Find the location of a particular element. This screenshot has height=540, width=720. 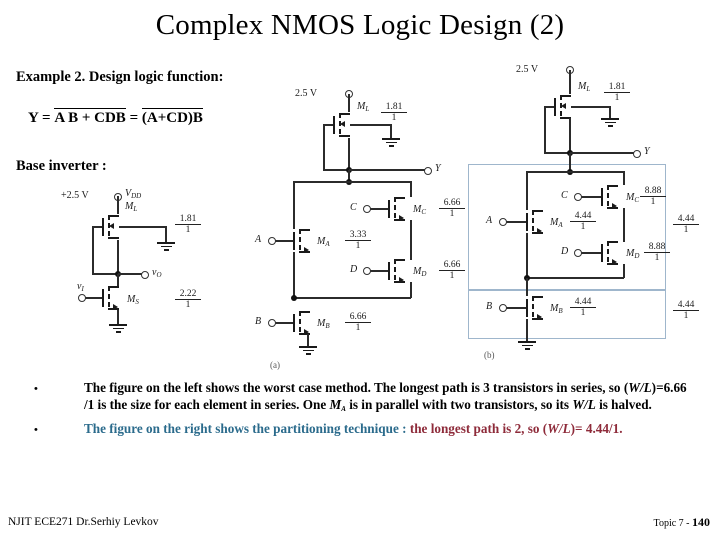

worstcase-md-transistor is located at coordinates (399, 271).